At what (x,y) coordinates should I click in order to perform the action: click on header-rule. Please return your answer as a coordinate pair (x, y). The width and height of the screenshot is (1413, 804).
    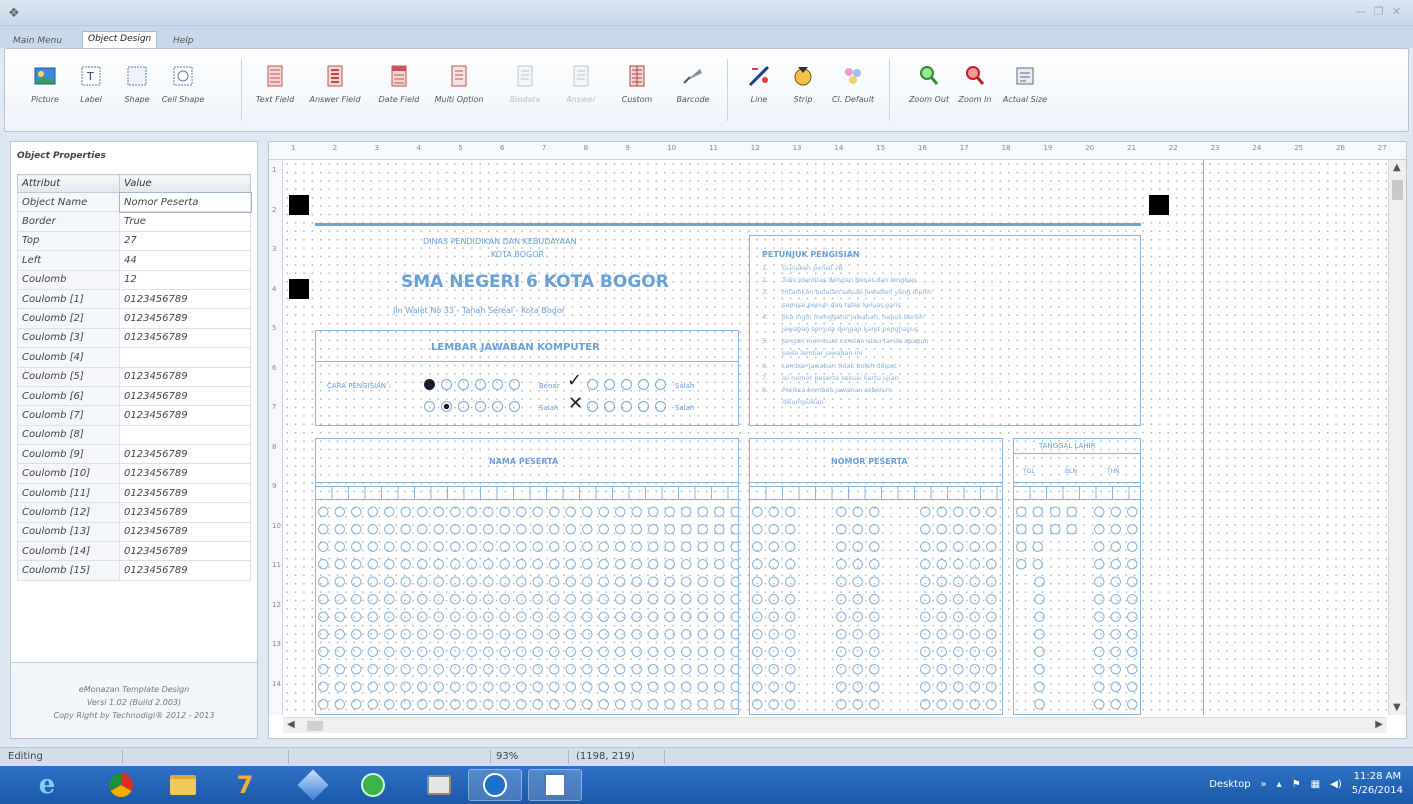
    Looking at the image, I should click on (728, 224).